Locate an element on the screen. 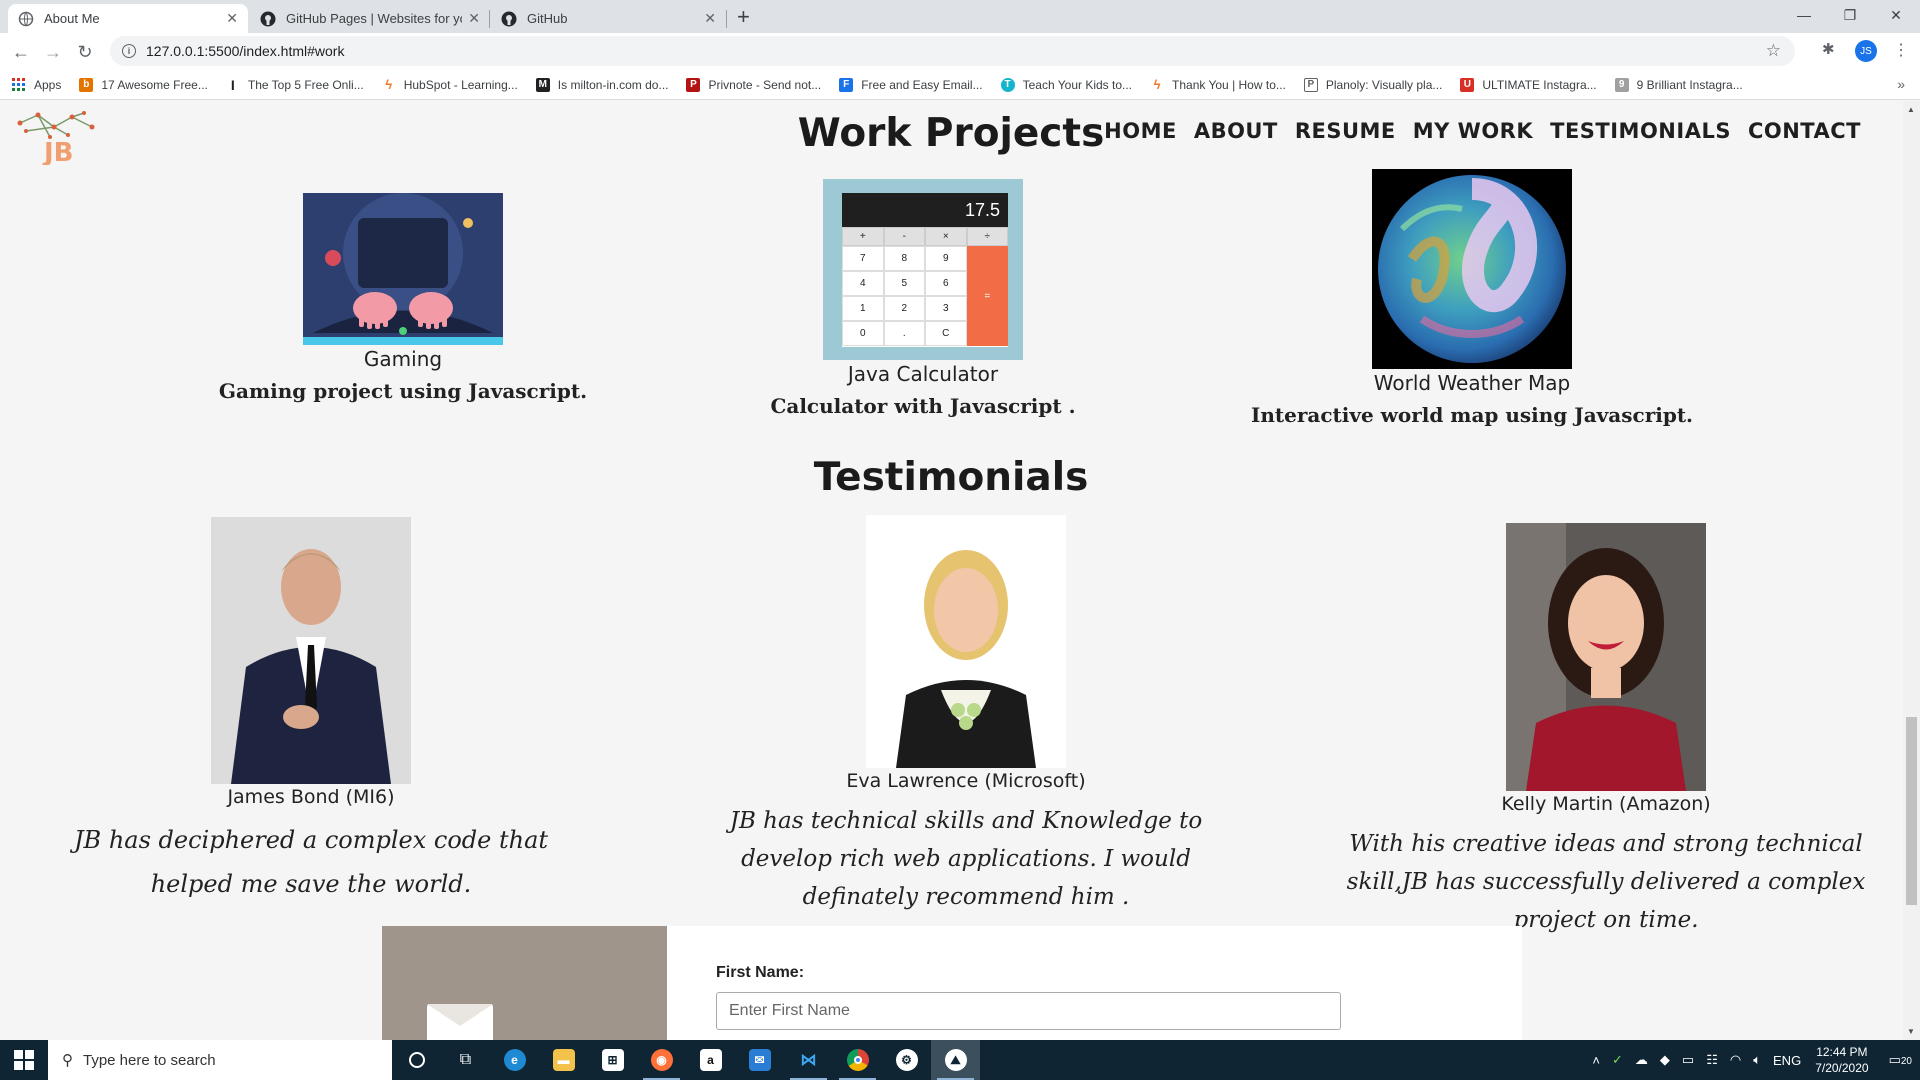  clock-date: 7/20/2020 is located at coordinates (1842, 1068).